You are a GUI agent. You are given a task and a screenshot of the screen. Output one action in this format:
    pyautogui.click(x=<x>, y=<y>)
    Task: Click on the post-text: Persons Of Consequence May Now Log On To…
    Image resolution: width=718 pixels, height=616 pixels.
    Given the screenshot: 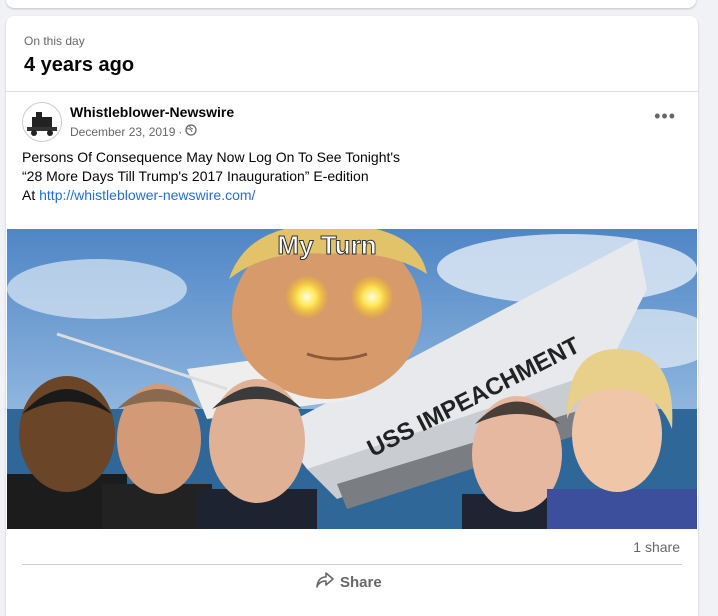 What is the action you would take?
    pyautogui.click(x=352, y=176)
    